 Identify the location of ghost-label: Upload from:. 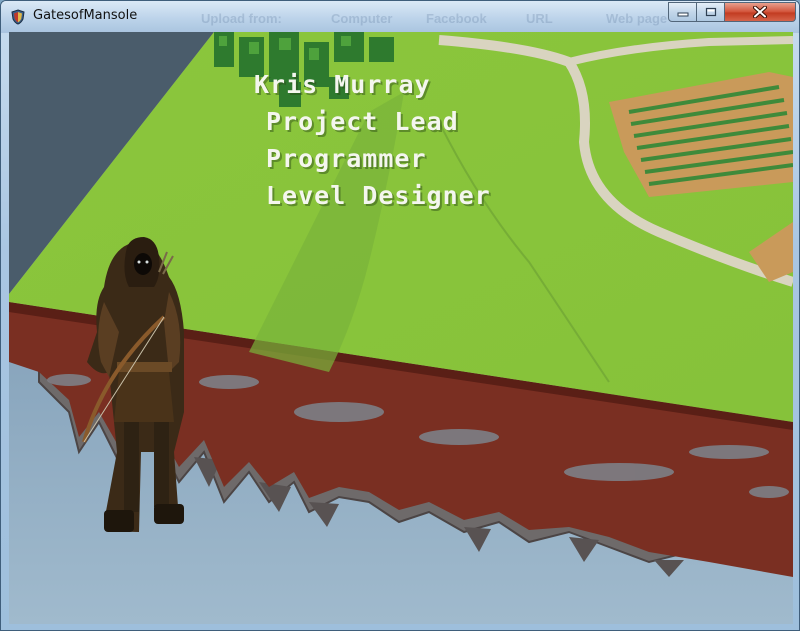
(241, 18).